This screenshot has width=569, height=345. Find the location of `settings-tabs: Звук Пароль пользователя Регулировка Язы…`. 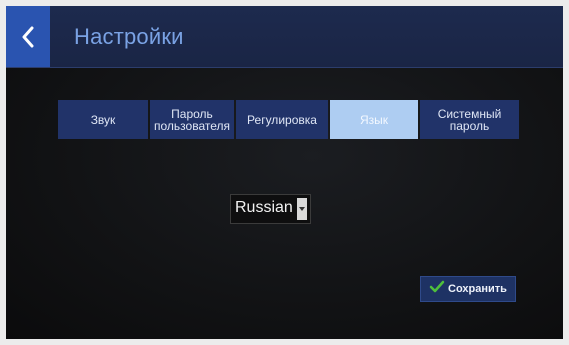

settings-tabs: Звук Пароль пользователя Регулировка Язы… is located at coordinates (288, 119).